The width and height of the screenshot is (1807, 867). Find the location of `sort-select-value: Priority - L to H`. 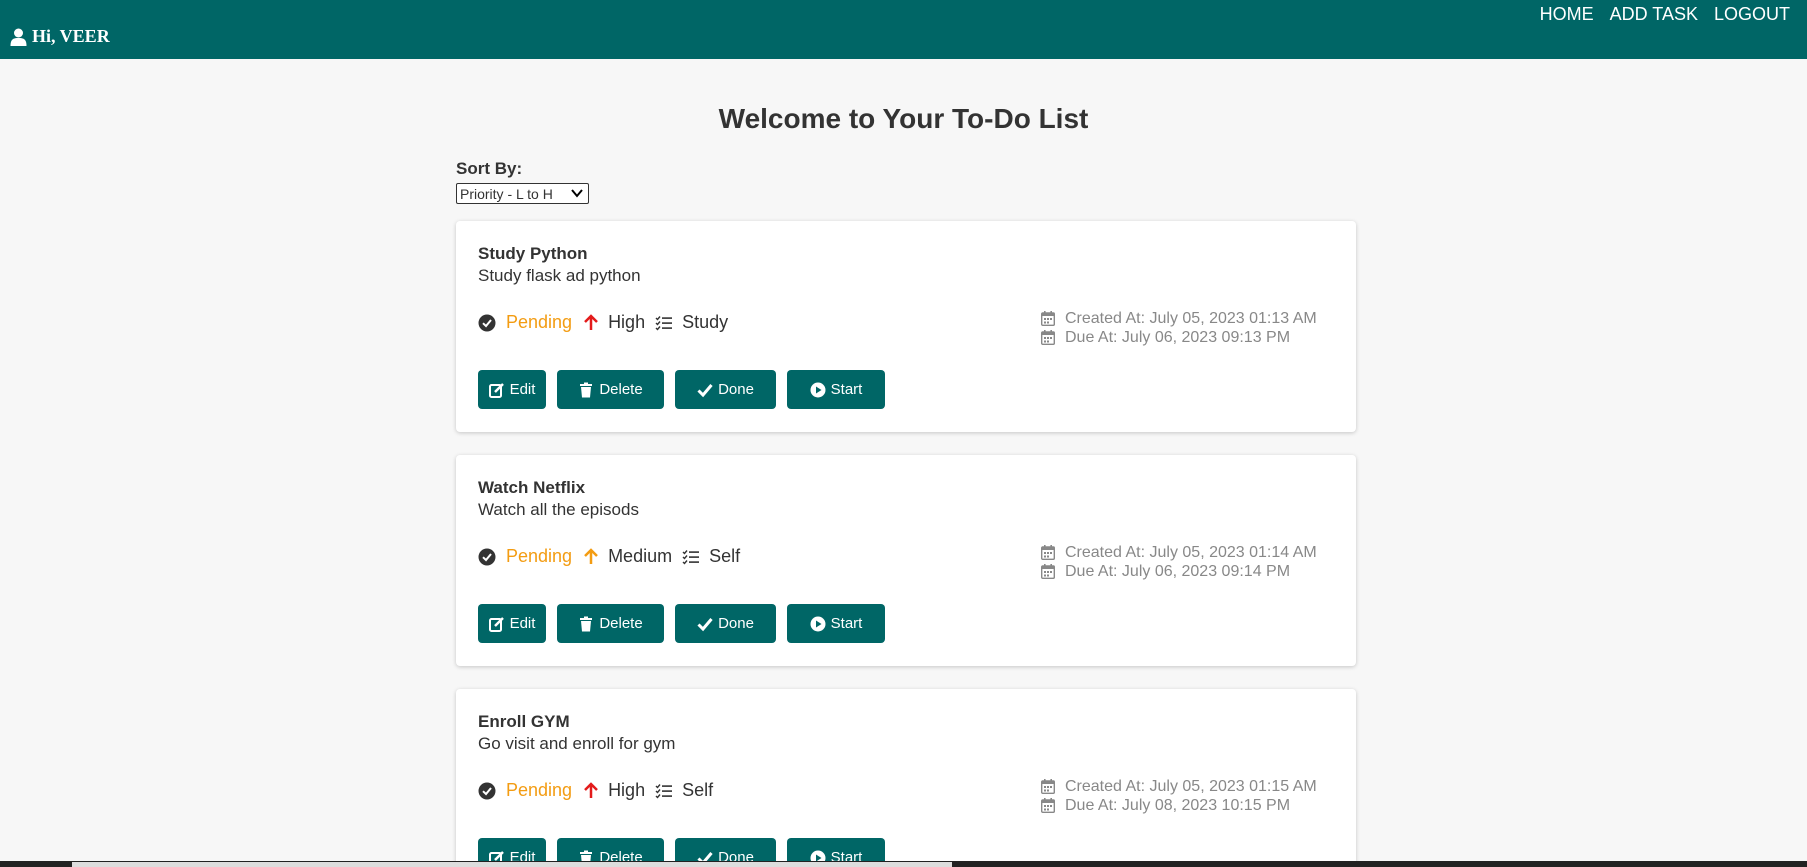

sort-select-value: Priority - L to H is located at coordinates (506, 193).